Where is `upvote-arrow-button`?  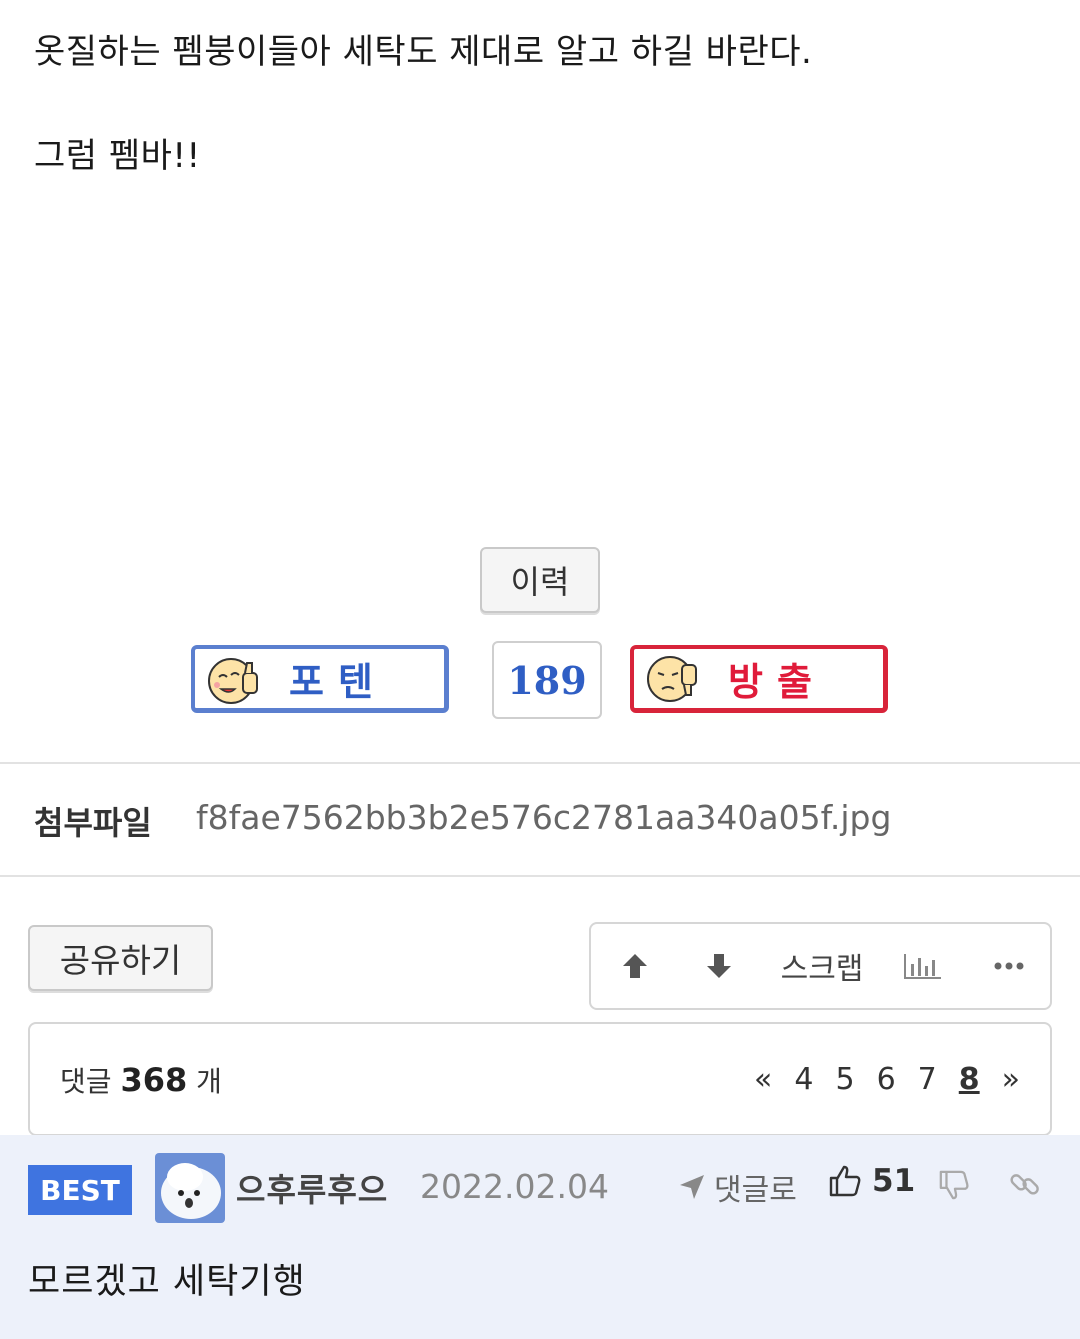 upvote-arrow-button is located at coordinates (635, 966).